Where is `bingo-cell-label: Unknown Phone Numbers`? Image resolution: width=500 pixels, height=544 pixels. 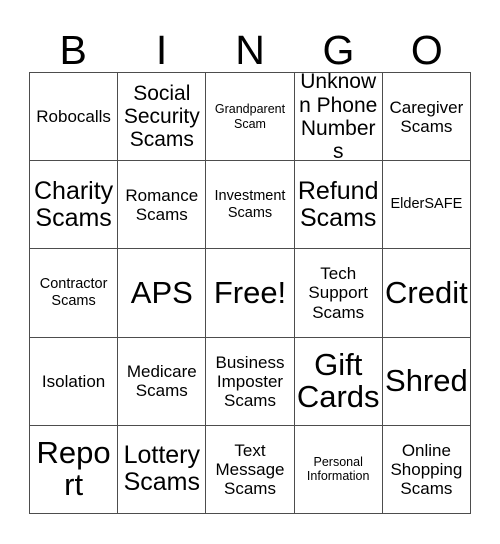 bingo-cell-label: Unknown Phone Numbers is located at coordinates (338, 117).